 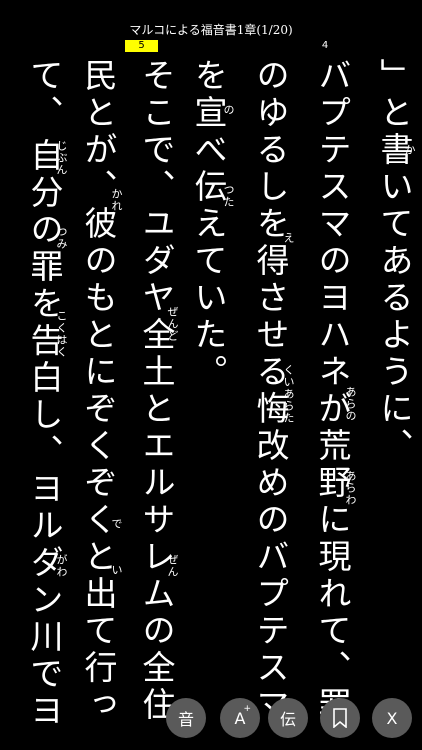 What do you see at coordinates (61, 238) in the screenshot?
I see `ruby-tsumi: つみ` at bounding box center [61, 238].